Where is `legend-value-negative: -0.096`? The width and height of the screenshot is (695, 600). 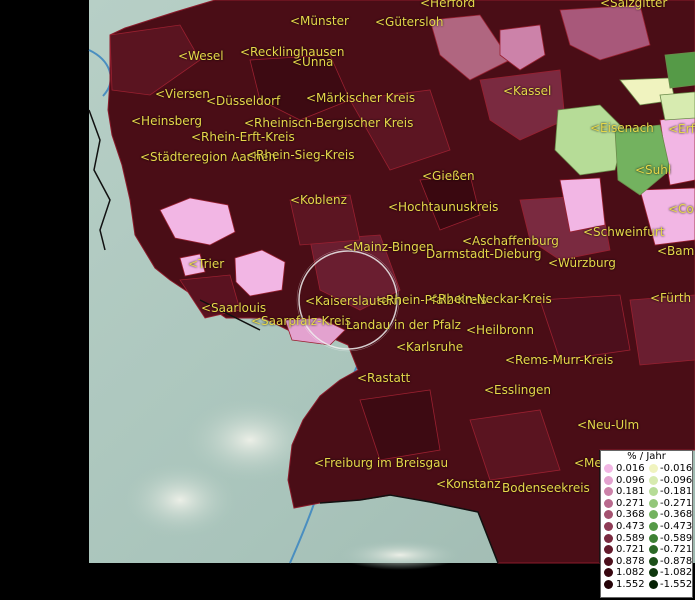 legend-value-negative: -0.096 is located at coordinates (676, 480).